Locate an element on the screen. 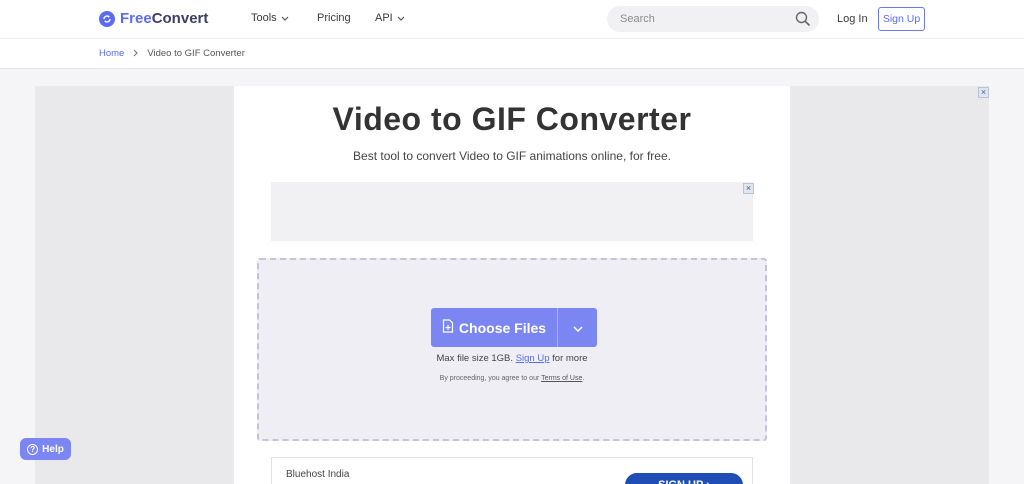 Image resolution: width=1024 pixels, height=484 pixels. search-icon is located at coordinates (803, 21).